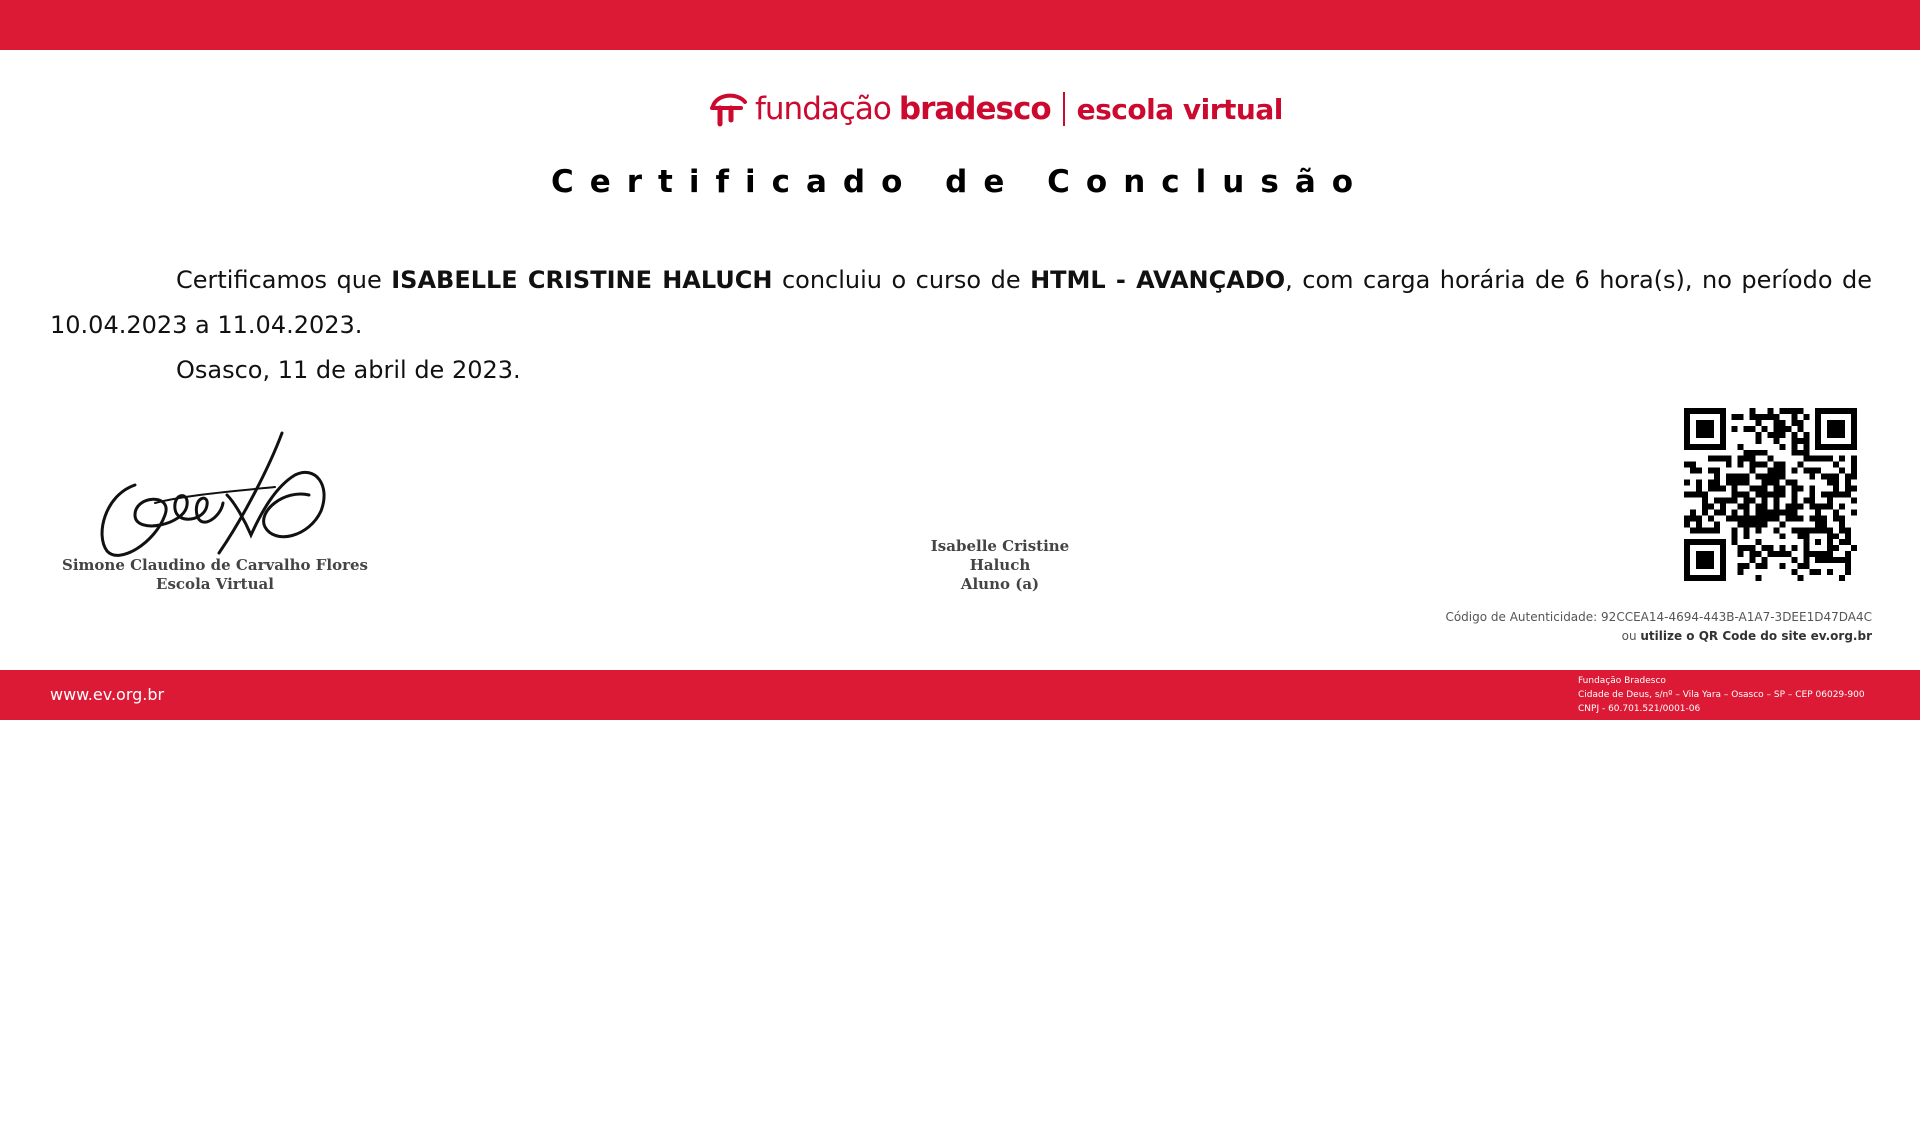  What do you see at coordinates (1631, 636) in the screenshot?
I see `auth-hint-prefix: ou` at bounding box center [1631, 636].